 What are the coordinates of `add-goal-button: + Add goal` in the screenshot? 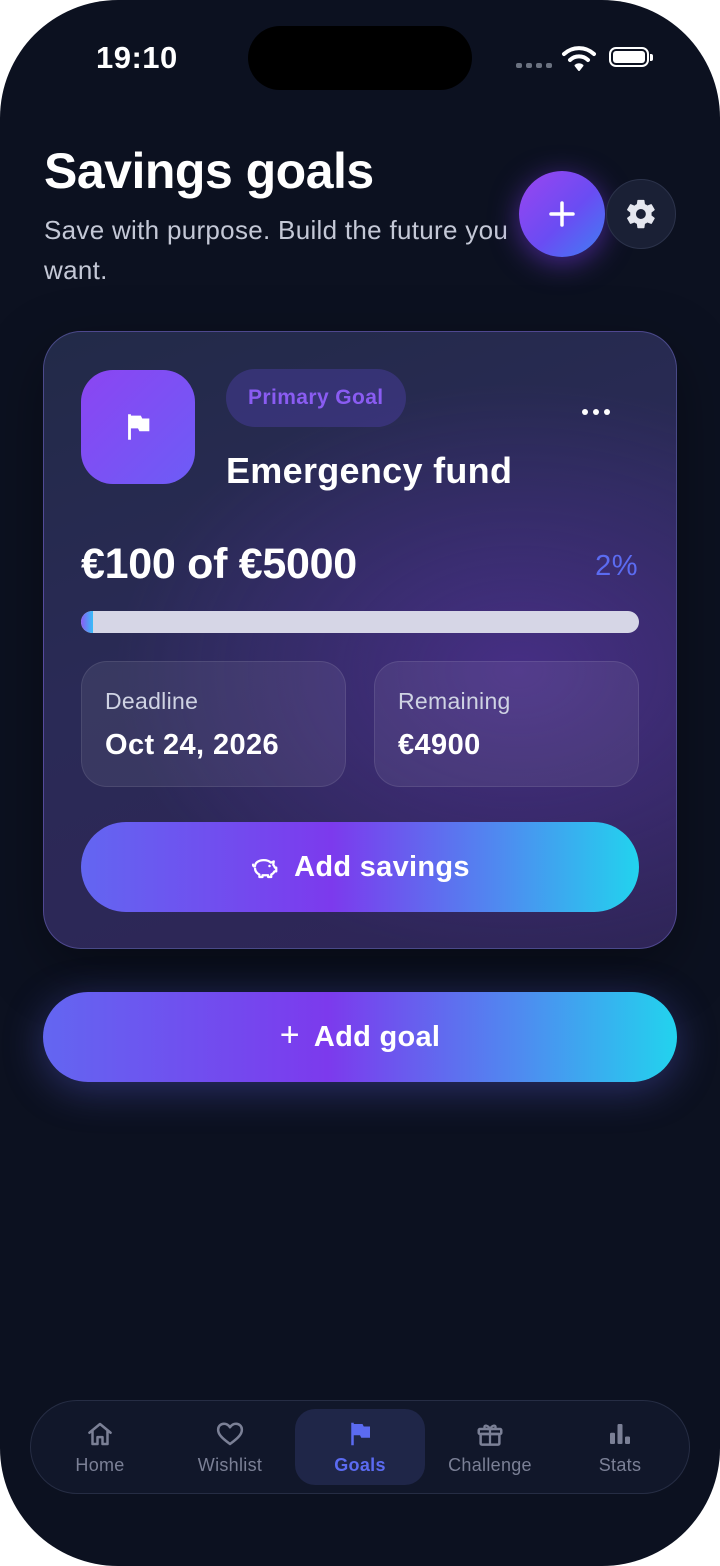 It's located at (360, 1037).